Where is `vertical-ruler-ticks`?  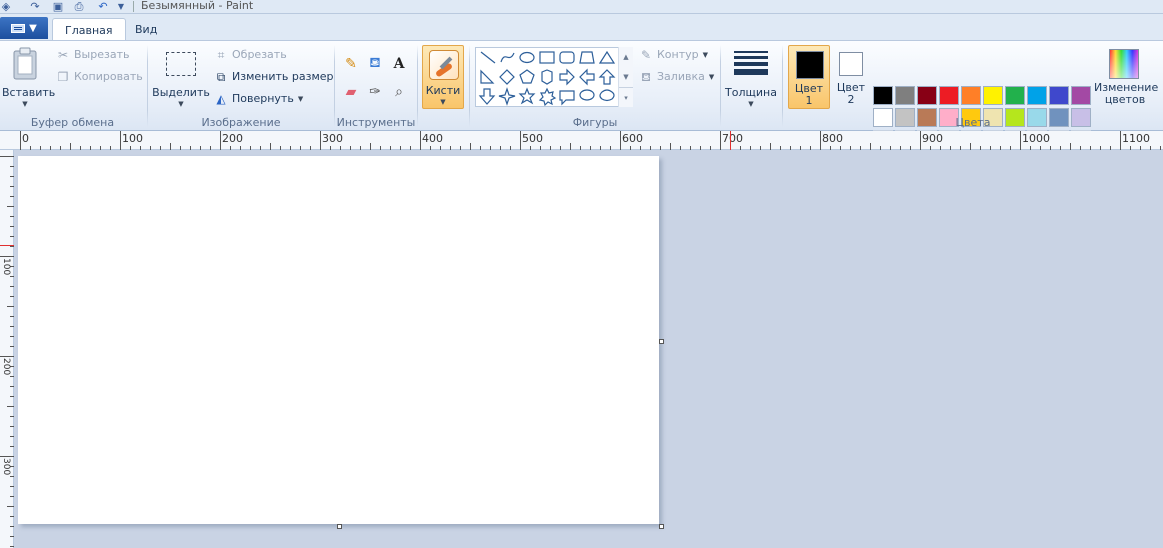
vertical-ruler-ticks is located at coordinates (7, 351).